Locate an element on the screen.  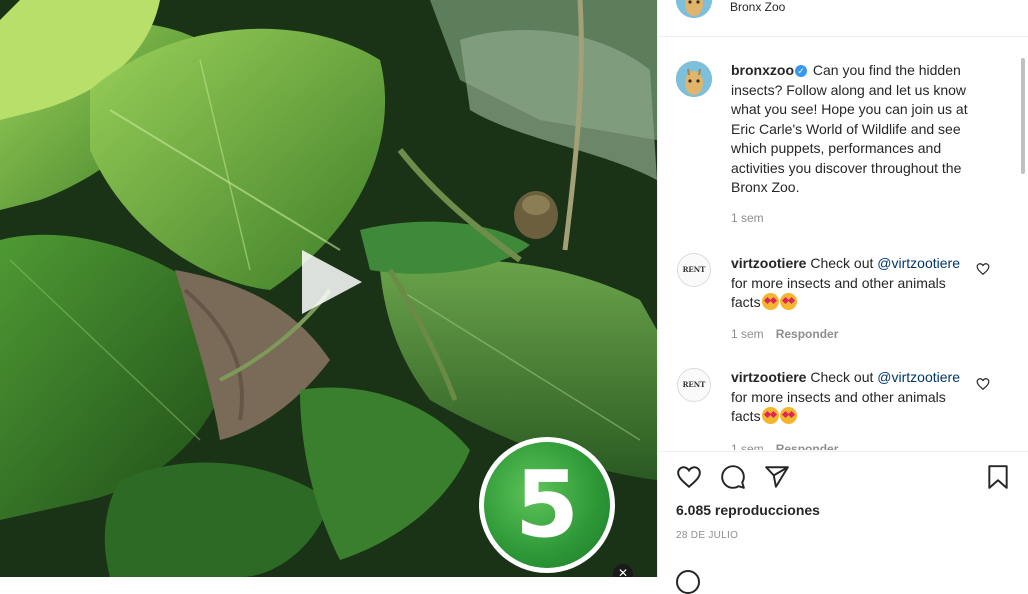
comment-button is located at coordinates (733, 477).